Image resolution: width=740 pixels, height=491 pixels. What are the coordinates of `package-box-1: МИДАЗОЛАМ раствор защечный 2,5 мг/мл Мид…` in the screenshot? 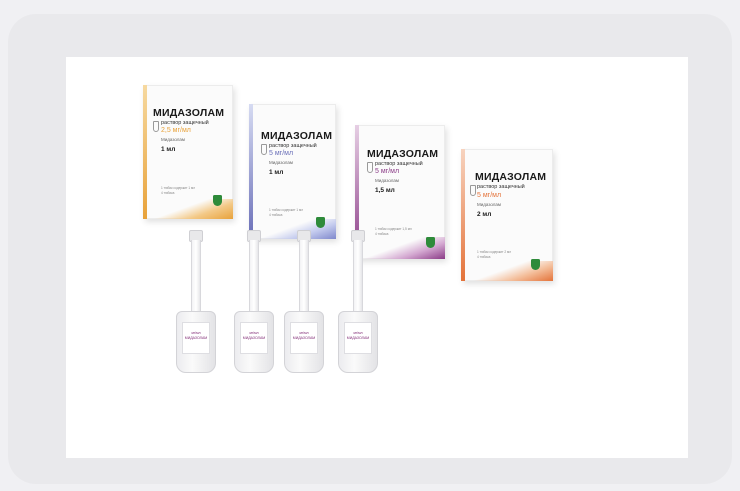 It's located at (188, 152).